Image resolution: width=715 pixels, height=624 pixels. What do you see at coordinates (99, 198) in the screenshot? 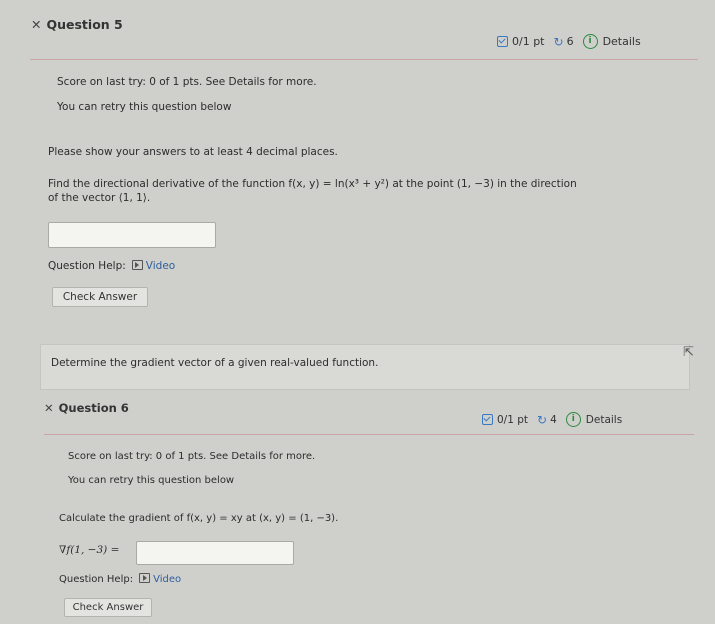
I see `question-prompt-line2: of the vector ⟨1, 1⟩.` at bounding box center [99, 198].